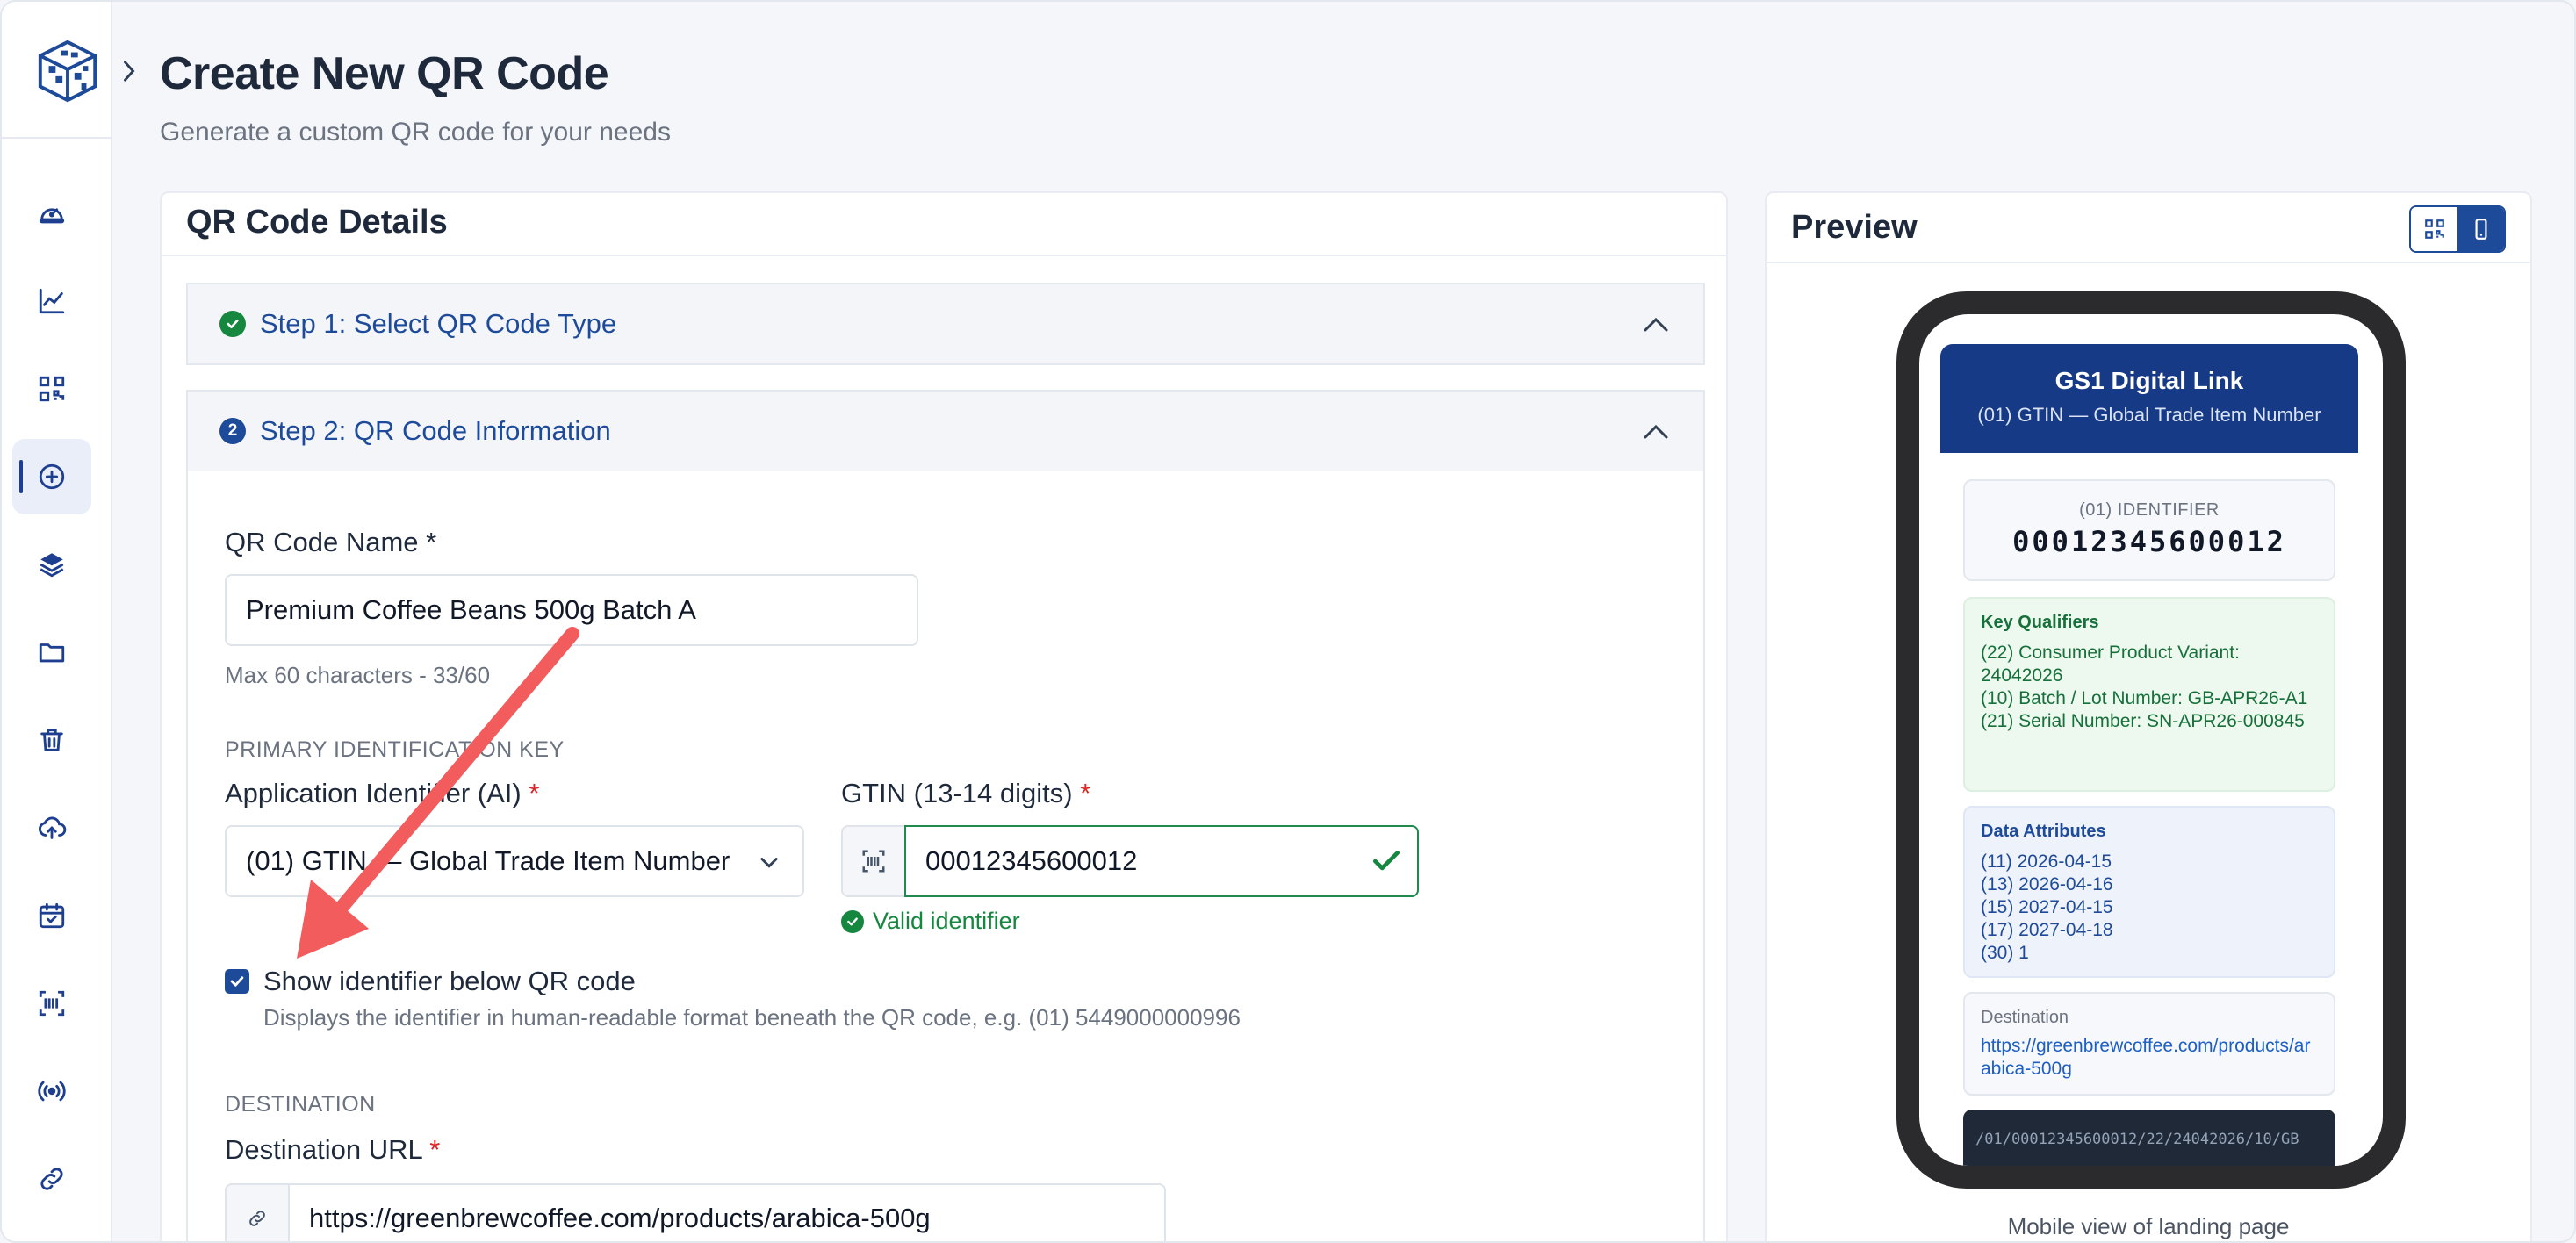 The width and height of the screenshot is (2576, 1243). I want to click on show-identifier-label: Show identifier below QR code, so click(449, 981).